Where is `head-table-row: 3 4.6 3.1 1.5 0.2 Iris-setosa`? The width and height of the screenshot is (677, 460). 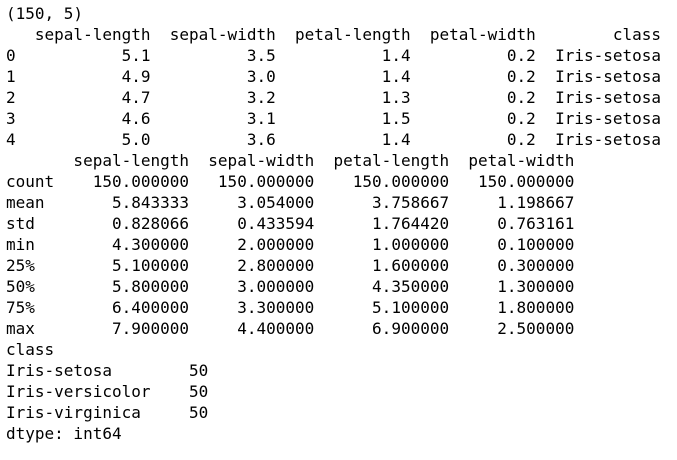 head-table-row: 3 4.6 3.1 1.5 0.2 Iris-setosa is located at coordinates (334, 118).